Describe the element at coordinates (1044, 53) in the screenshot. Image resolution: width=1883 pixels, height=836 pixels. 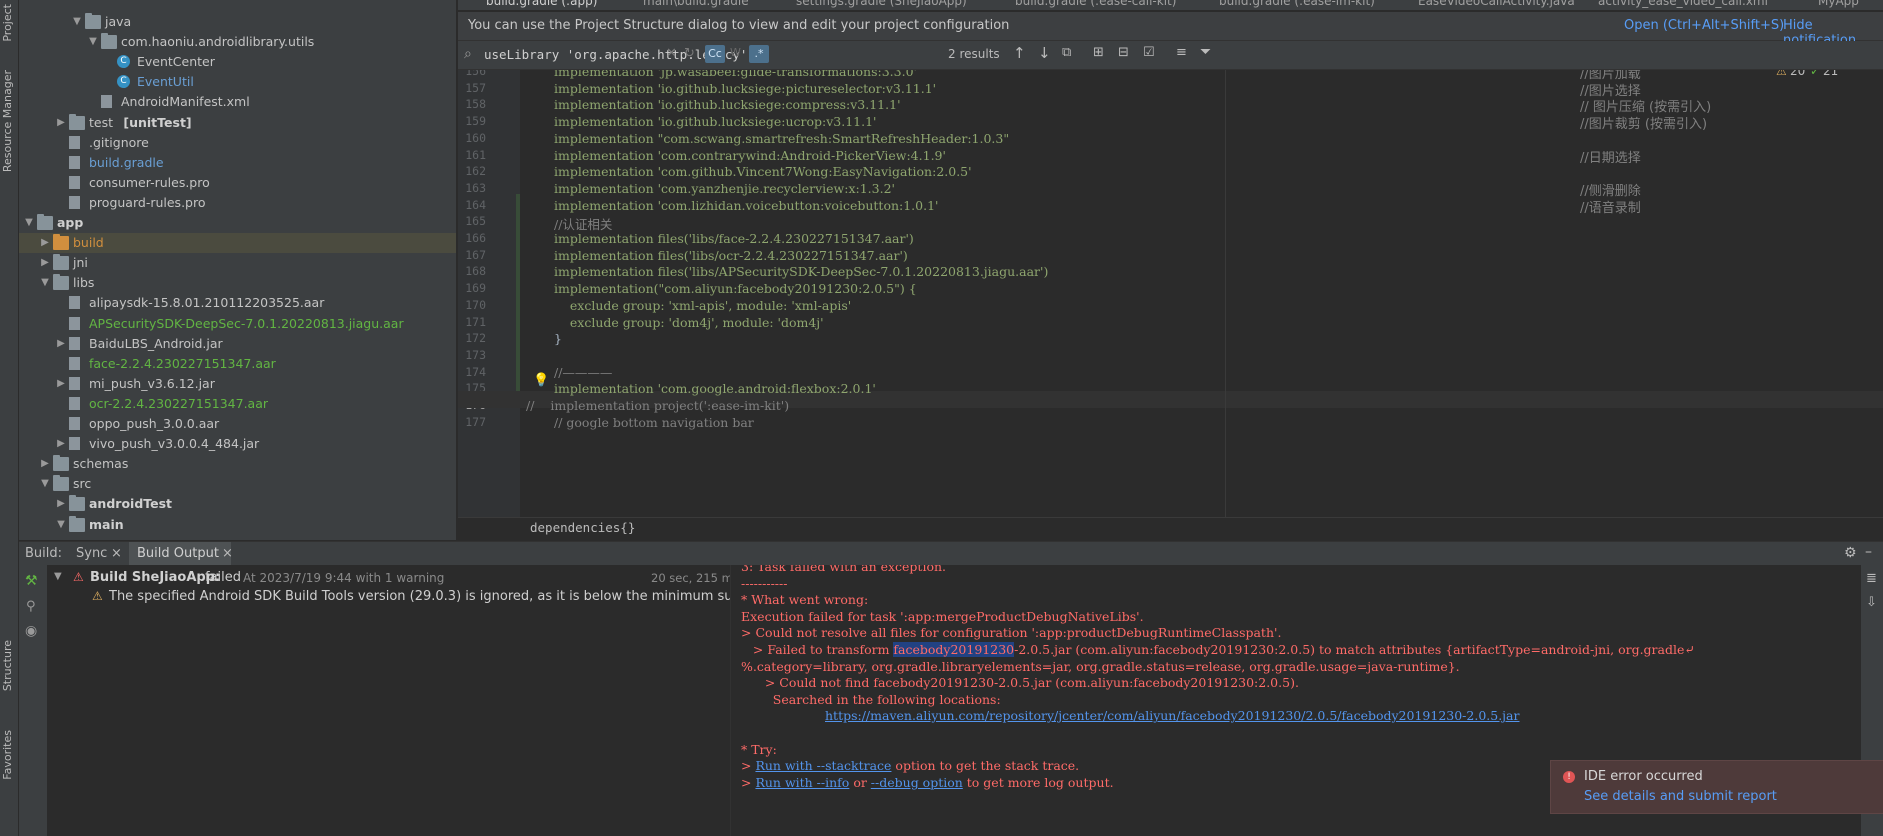
I see `next-occurrence-icon: ↓` at that location.